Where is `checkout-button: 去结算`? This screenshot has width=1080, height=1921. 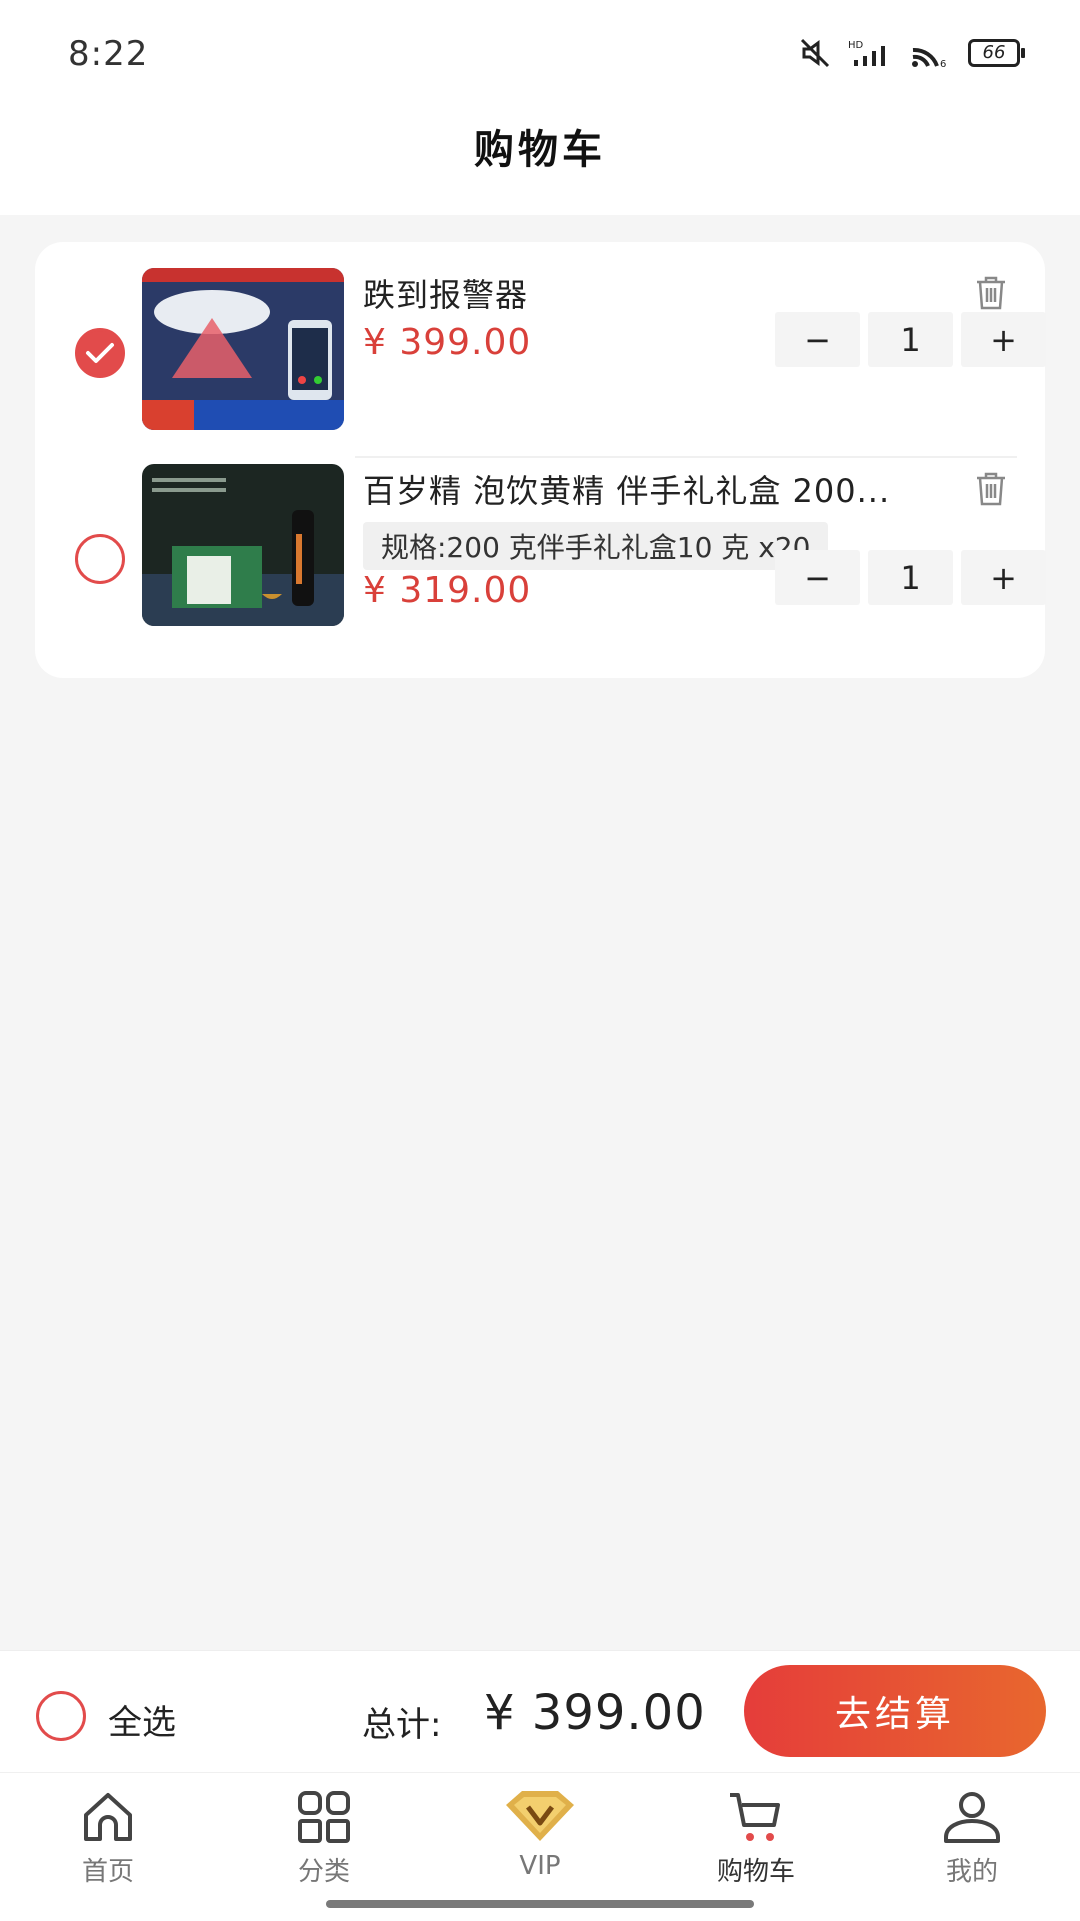 checkout-button: 去结算 is located at coordinates (895, 1711).